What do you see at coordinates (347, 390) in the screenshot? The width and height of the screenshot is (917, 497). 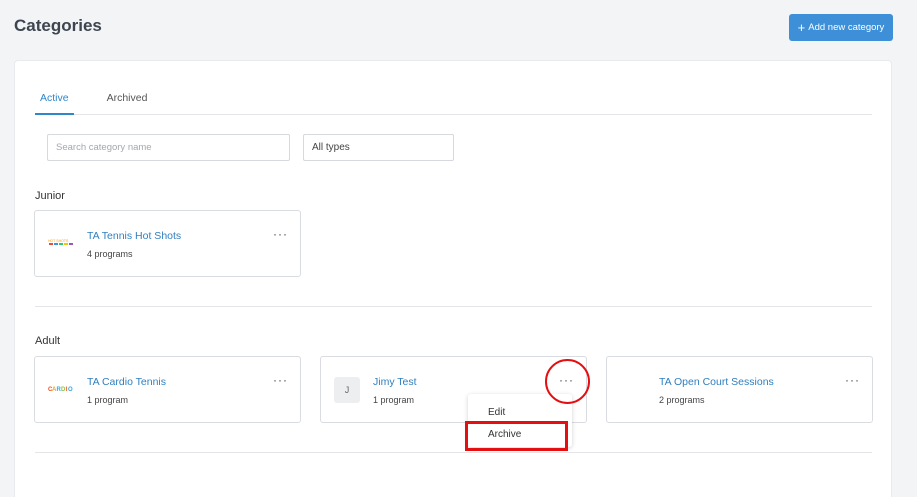 I see `avatar: J` at bounding box center [347, 390].